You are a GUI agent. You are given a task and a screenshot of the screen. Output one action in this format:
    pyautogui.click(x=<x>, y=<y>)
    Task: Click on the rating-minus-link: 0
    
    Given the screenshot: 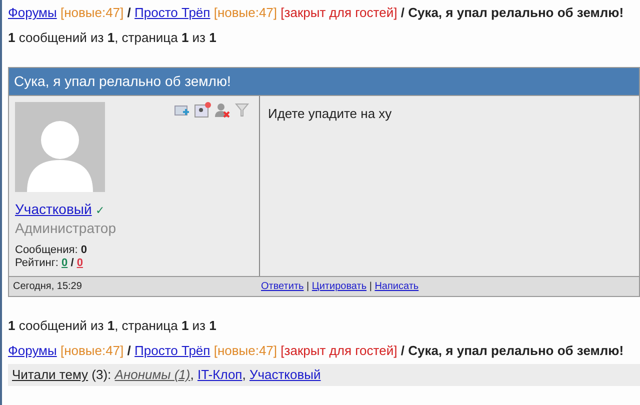 What is the action you would take?
    pyautogui.click(x=79, y=262)
    